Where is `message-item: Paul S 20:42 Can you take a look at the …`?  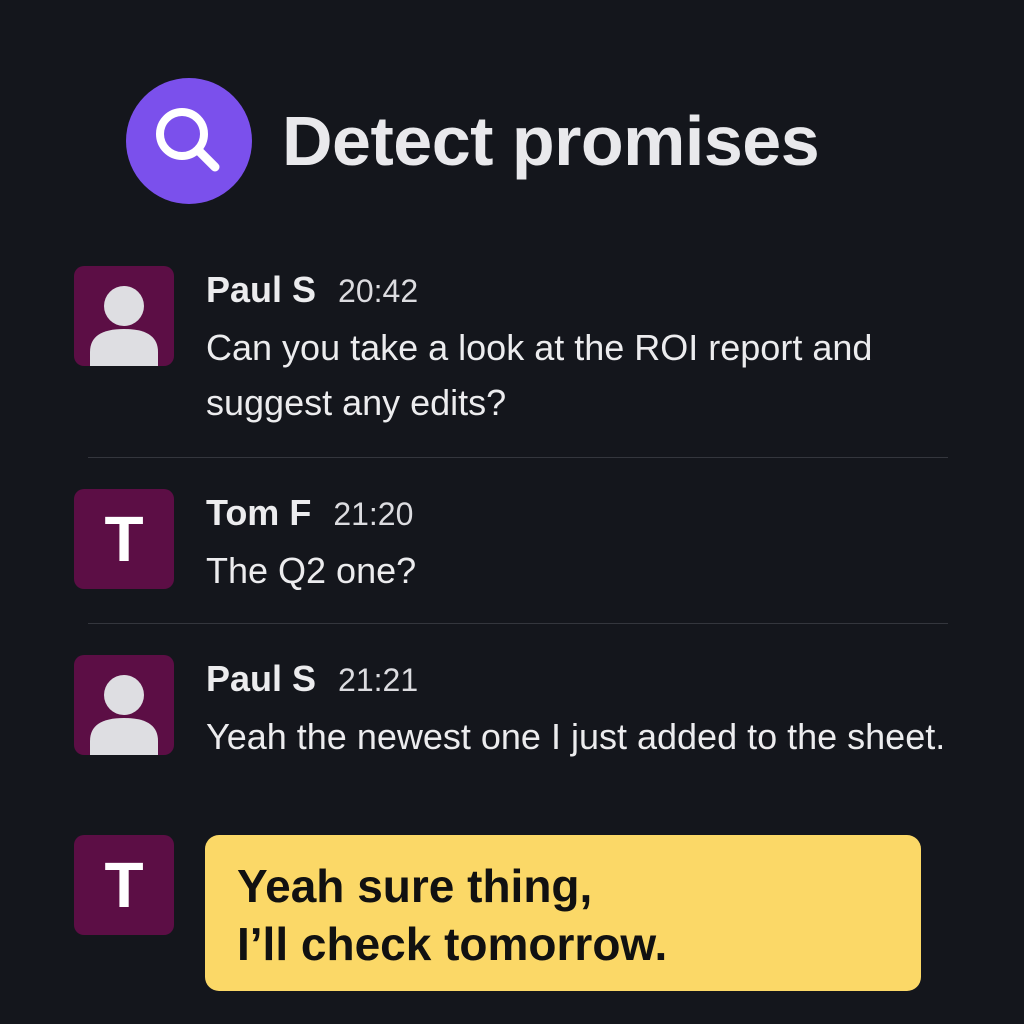 message-item: Paul S 20:42 Can you take a look at the … is located at coordinates (514, 351).